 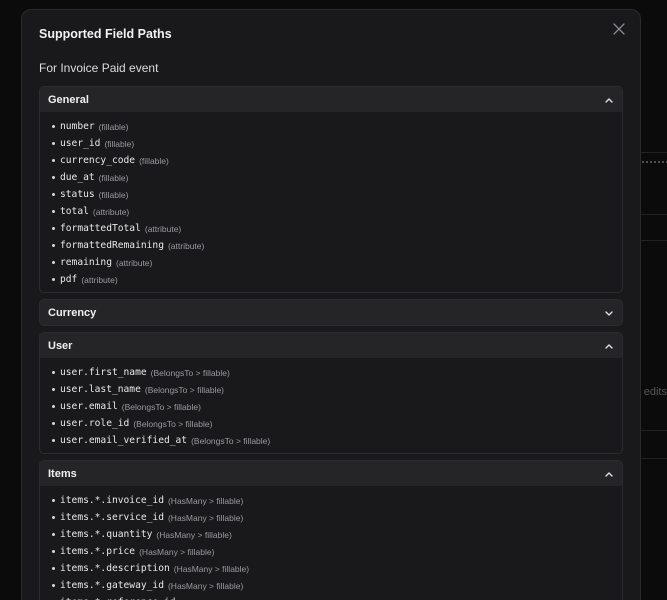 I want to click on field-path: user.email_verified_at, so click(x=124, y=440).